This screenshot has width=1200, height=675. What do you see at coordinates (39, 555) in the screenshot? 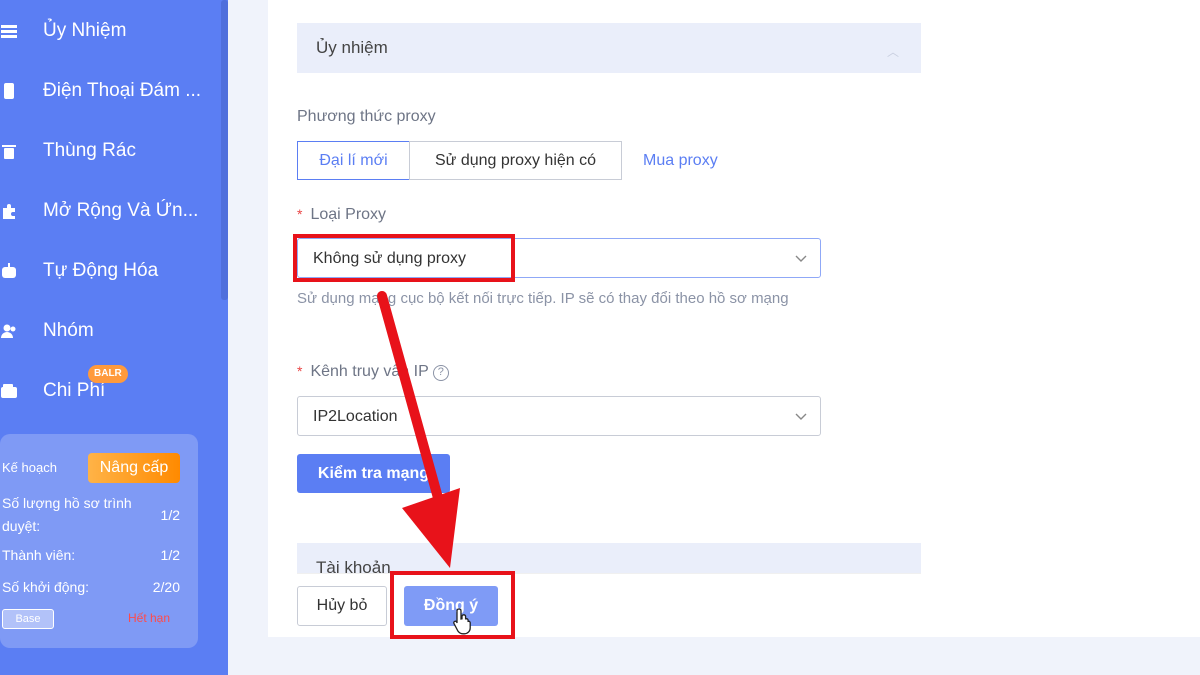
I see `plan-row-label: Thành viên:` at bounding box center [39, 555].